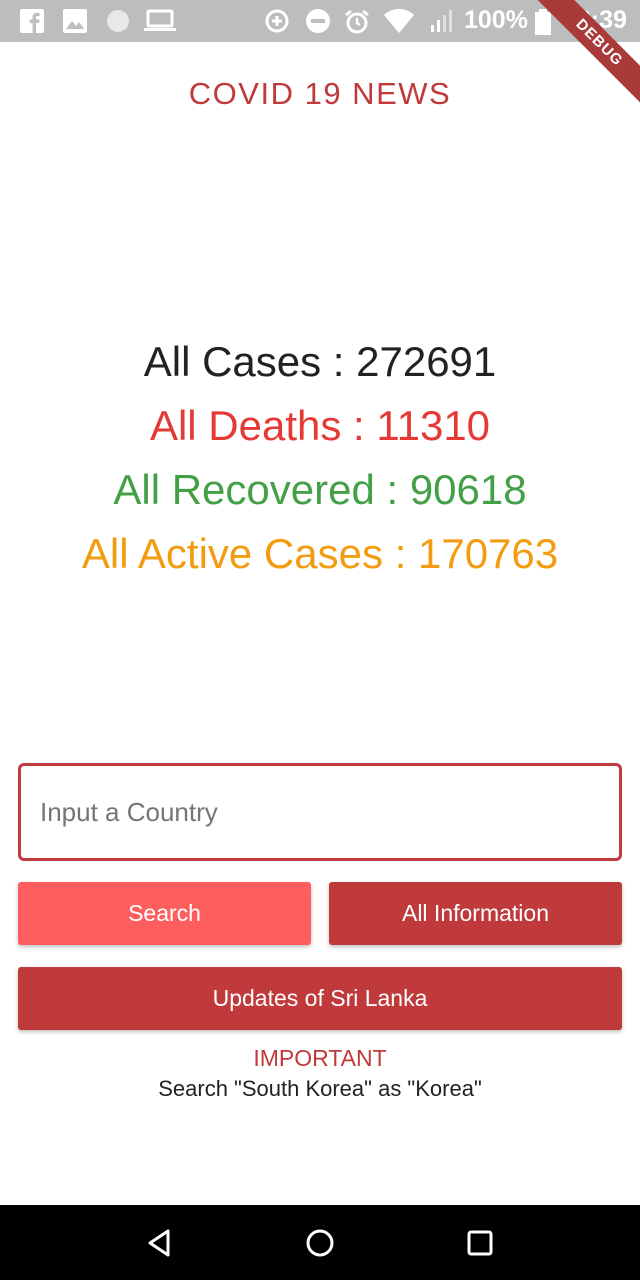  I want to click on image-icon, so click(75, 21).